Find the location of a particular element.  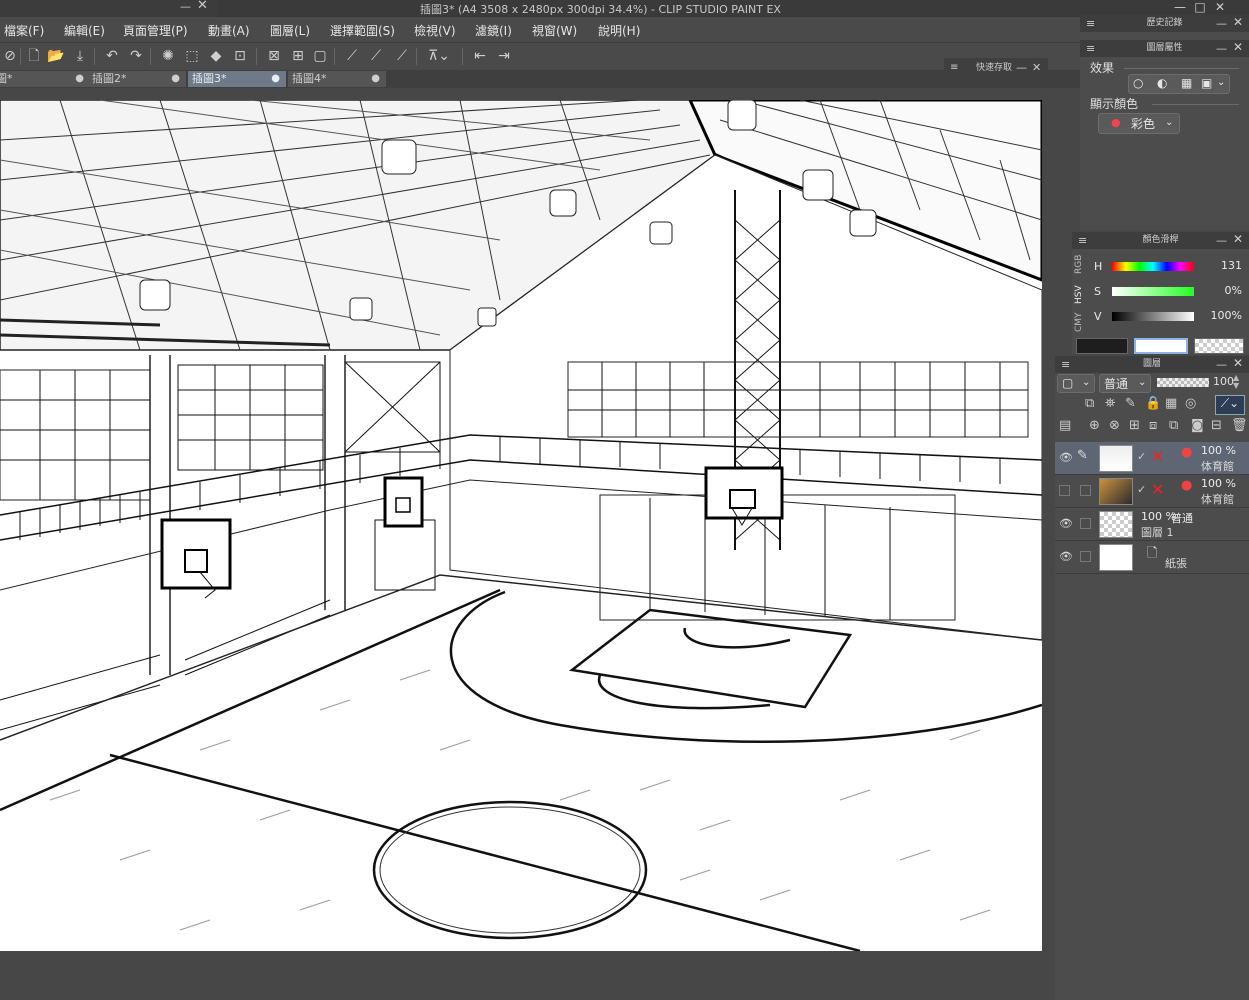

export-right-icon: ⇥ is located at coordinates (504, 56).